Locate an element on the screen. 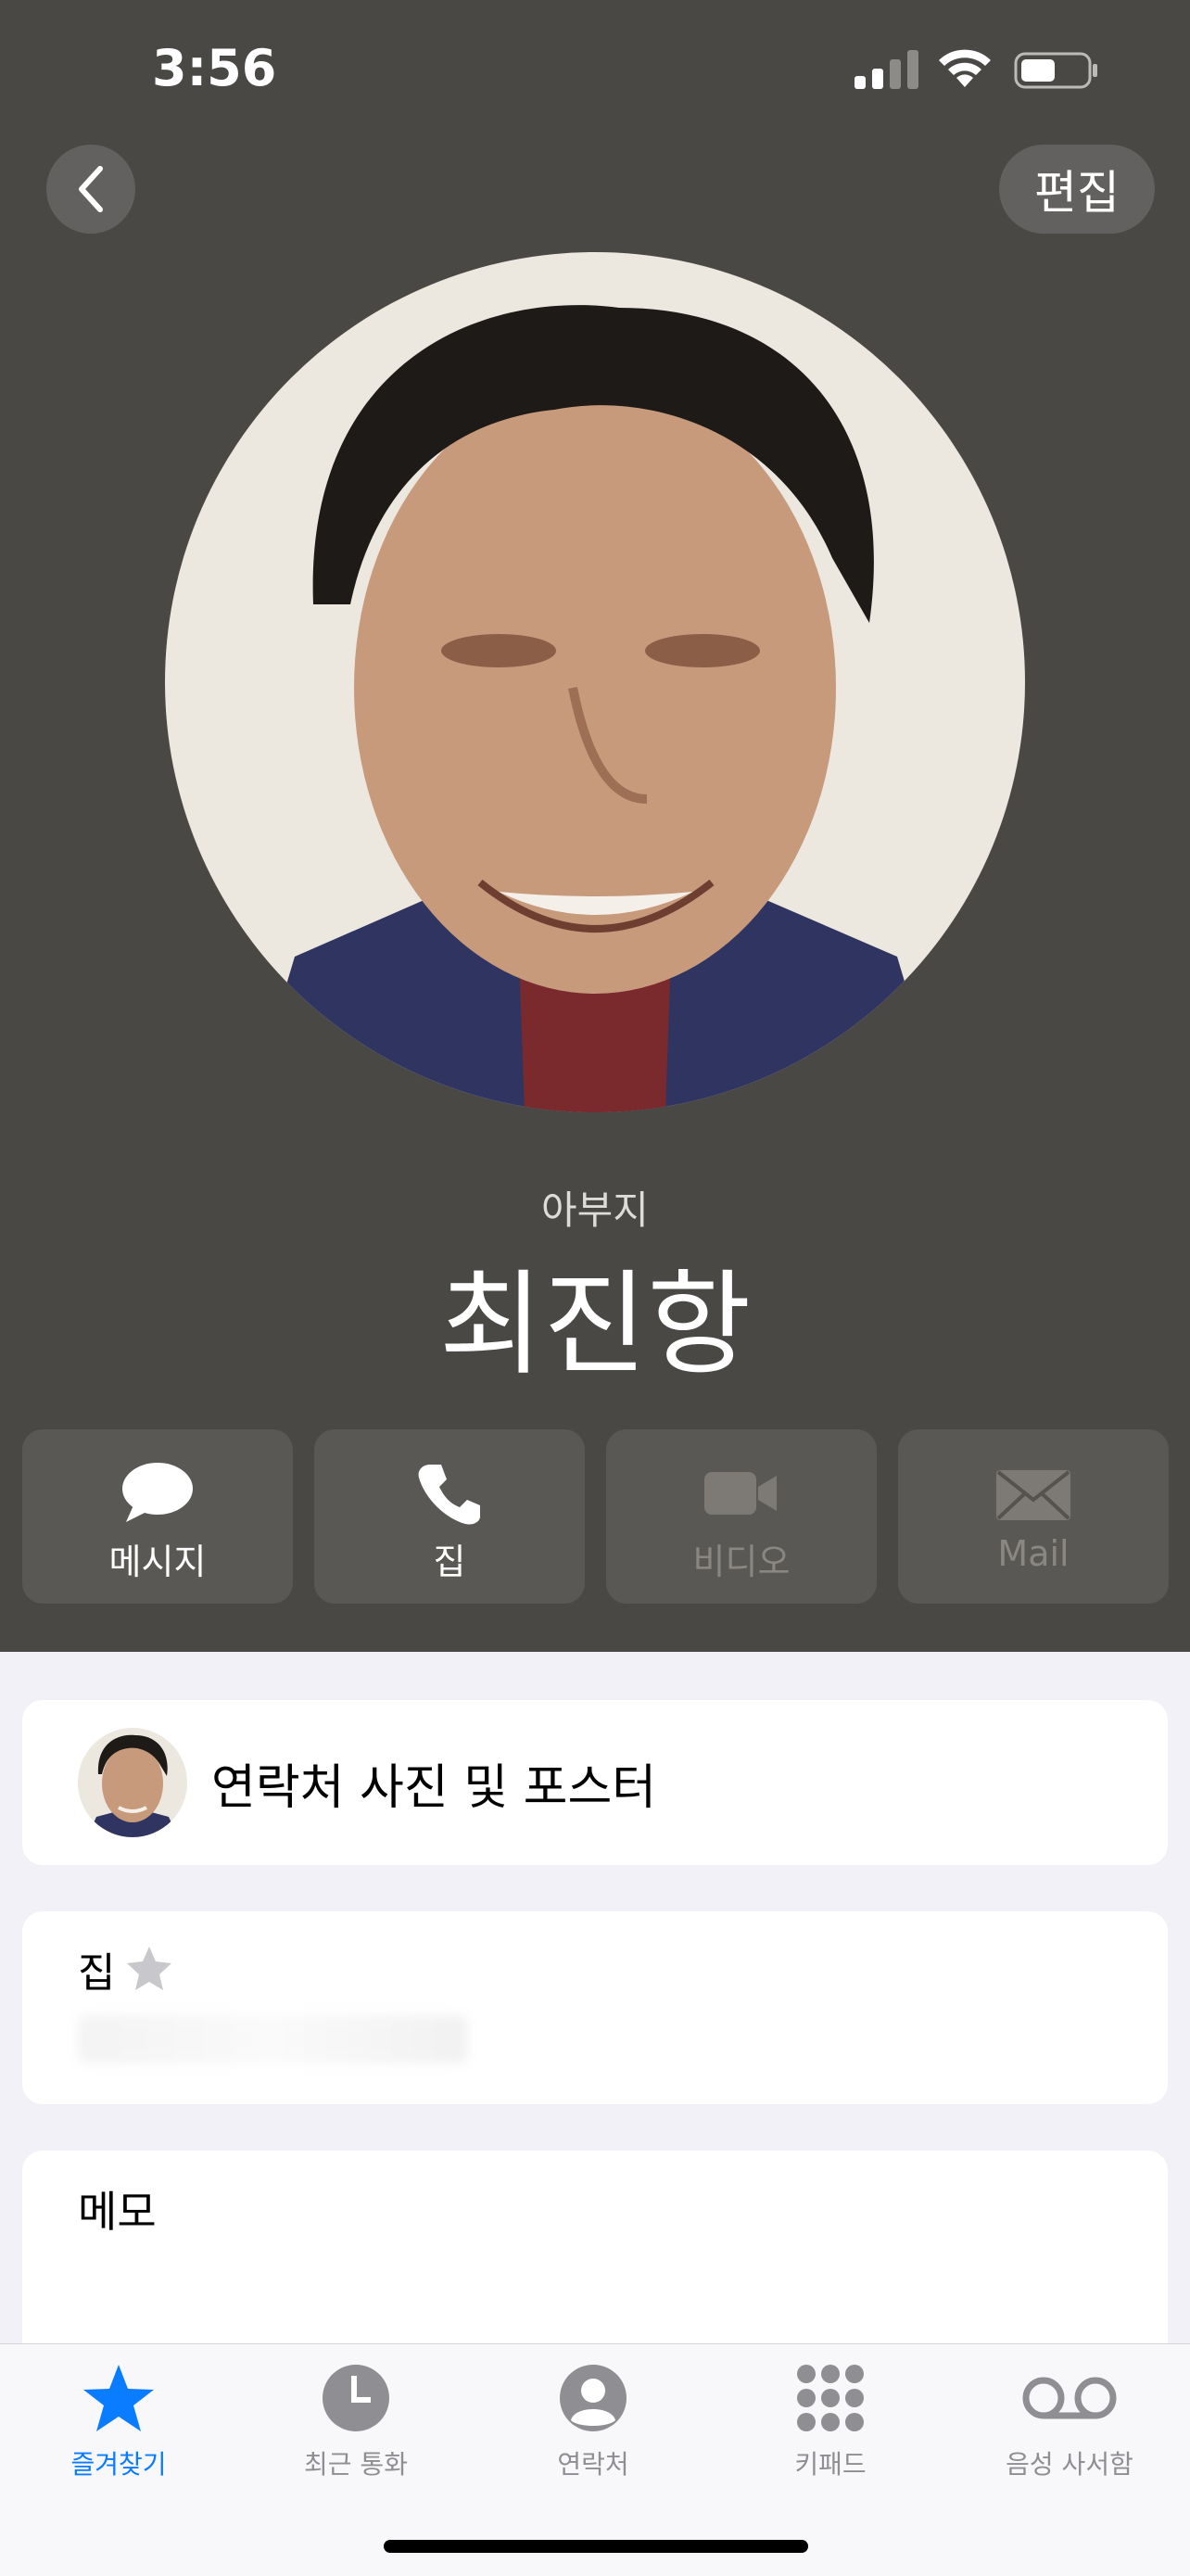 Image resolution: width=1190 pixels, height=2576 pixels. video-button: 비디오 is located at coordinates (741, 1516).